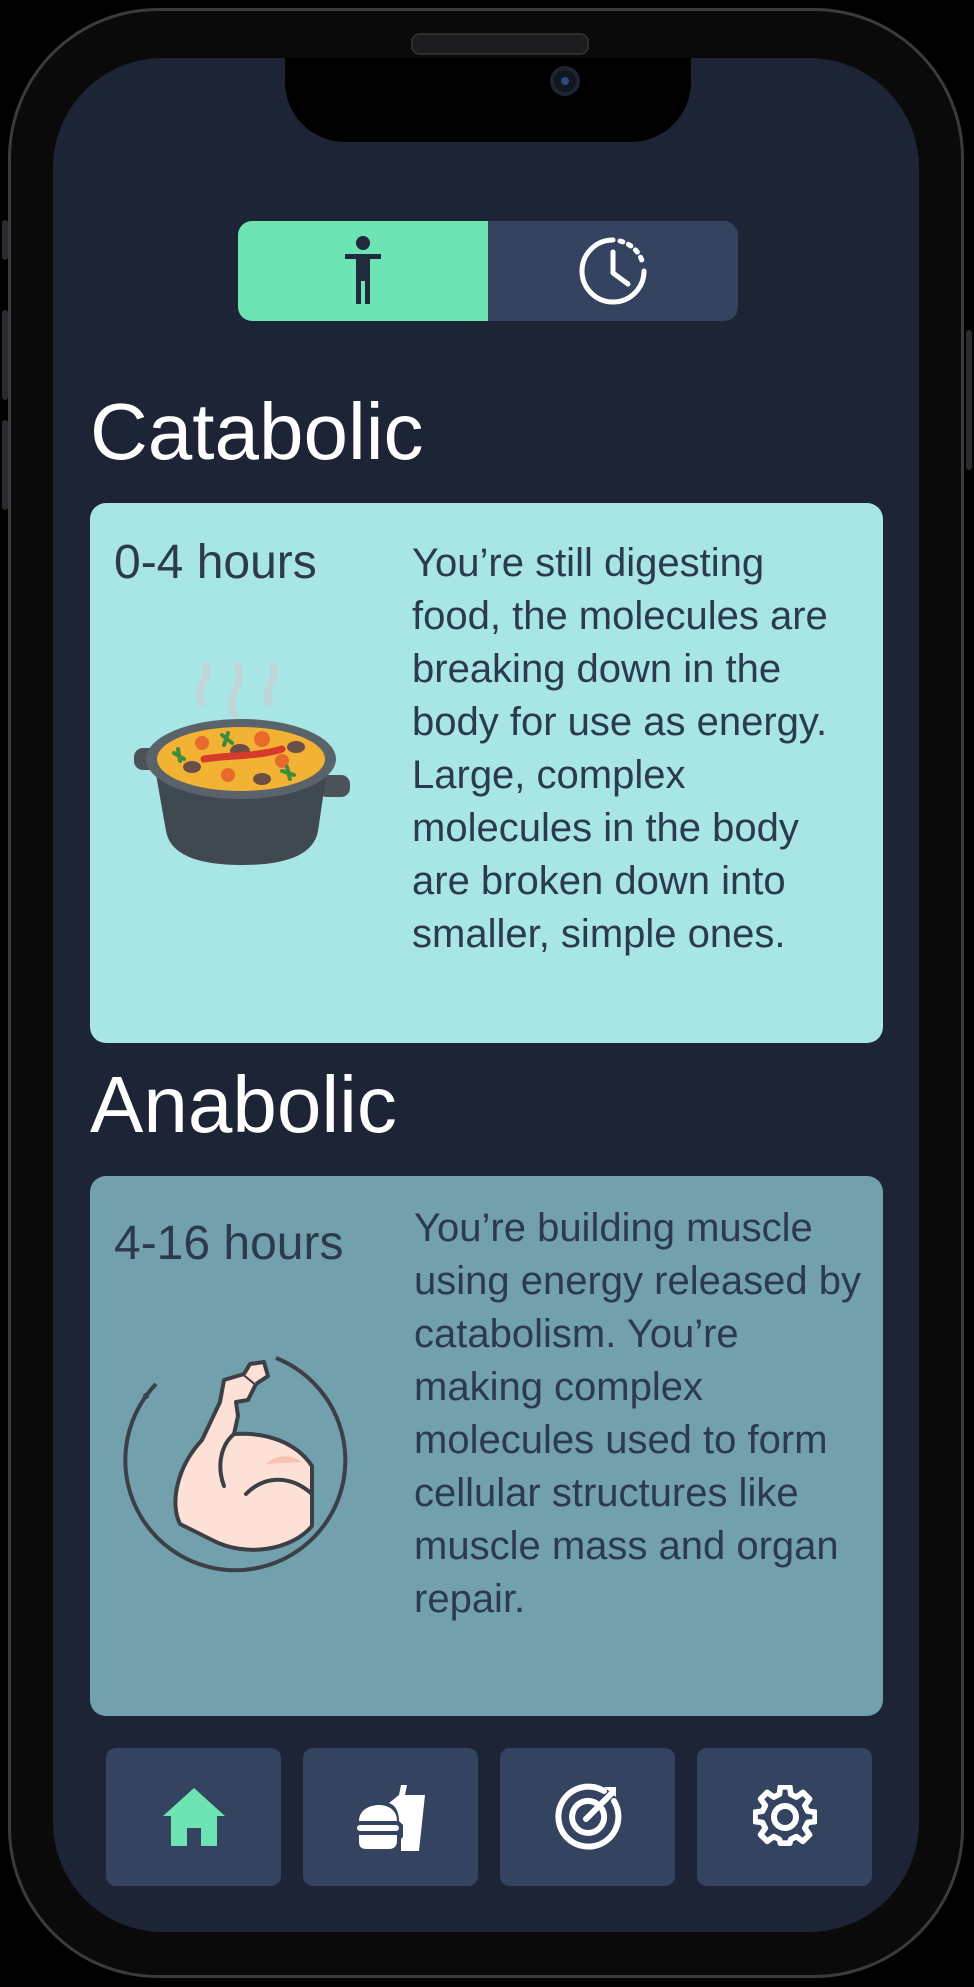  I want to click on side-button, so click(5, 240).